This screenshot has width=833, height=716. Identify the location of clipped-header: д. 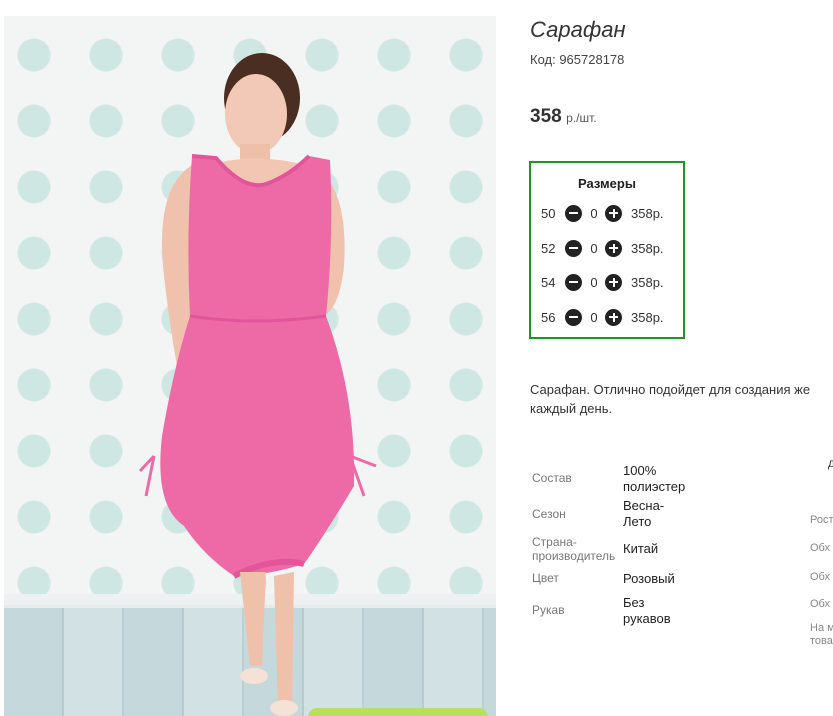
(830, 463).